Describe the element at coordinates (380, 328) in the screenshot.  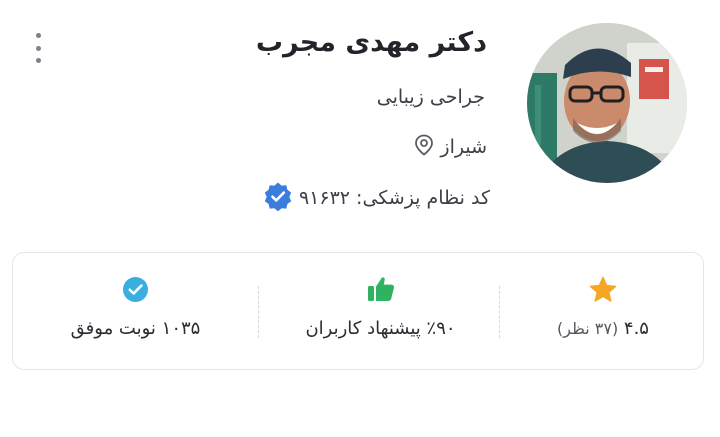
I see `recommend-text: ٪۹۰ پیشنهاد کاربران` at that location.